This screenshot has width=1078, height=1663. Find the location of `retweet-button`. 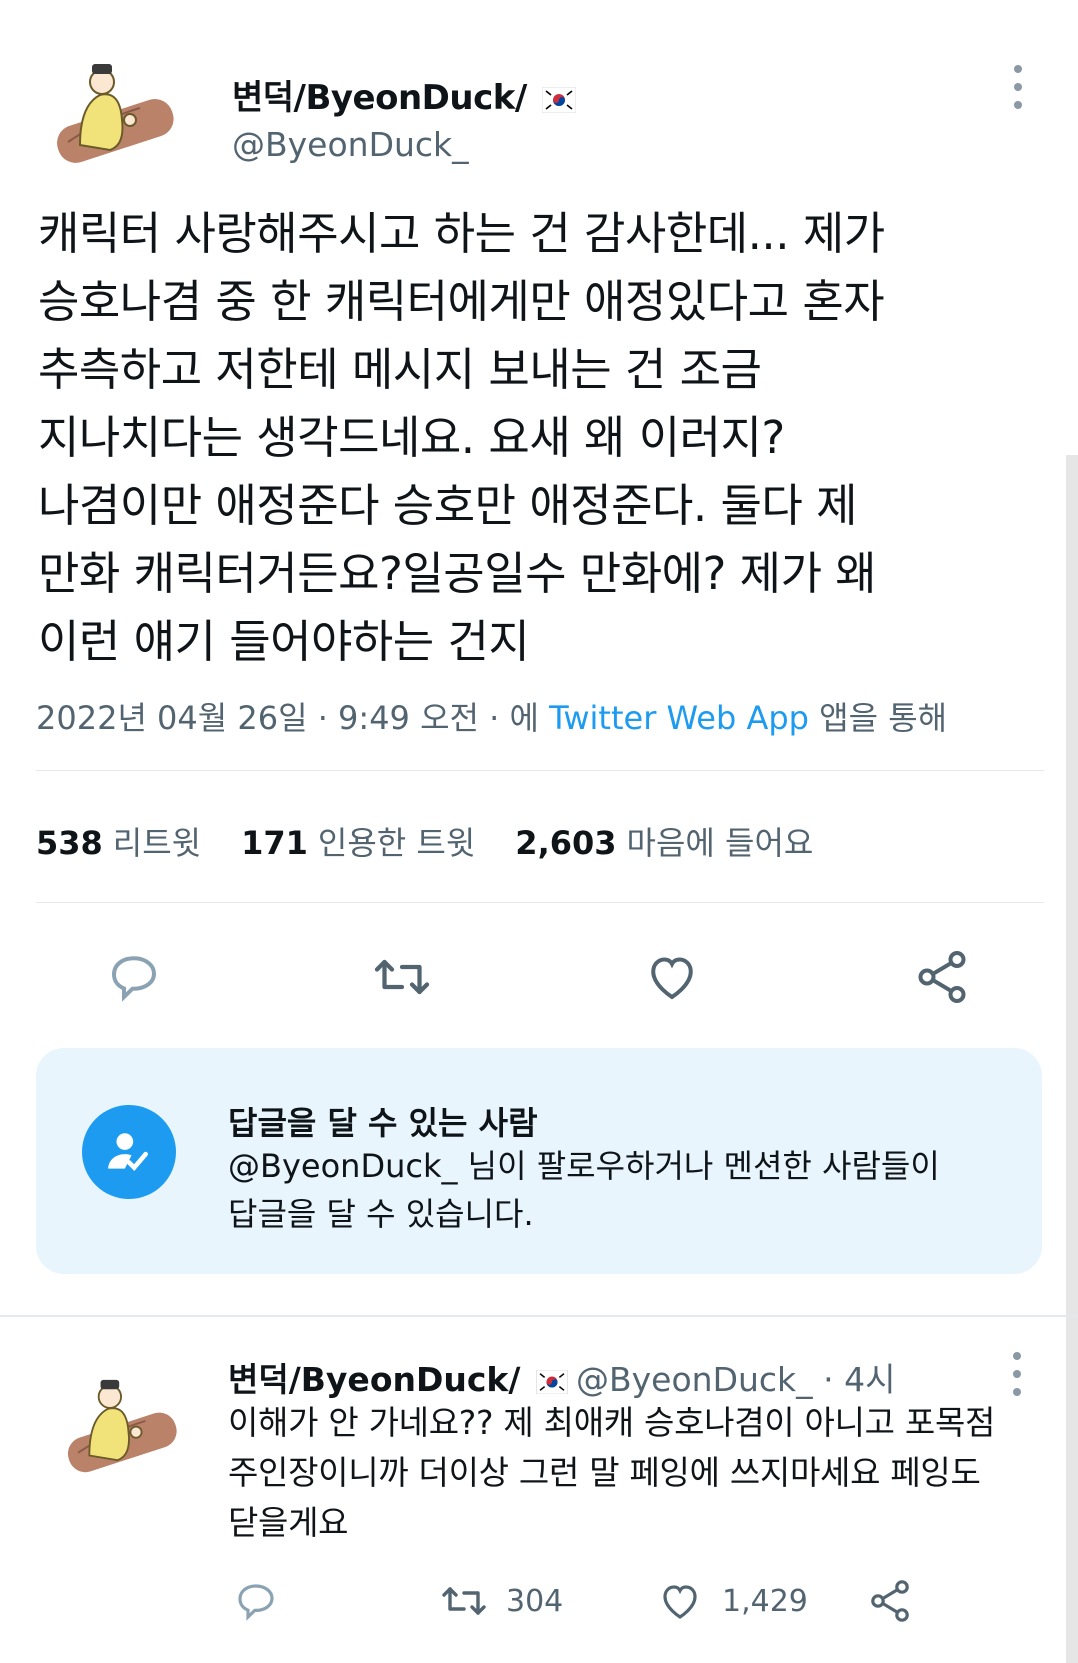

retweet-button is located at coordinates (402, 977).